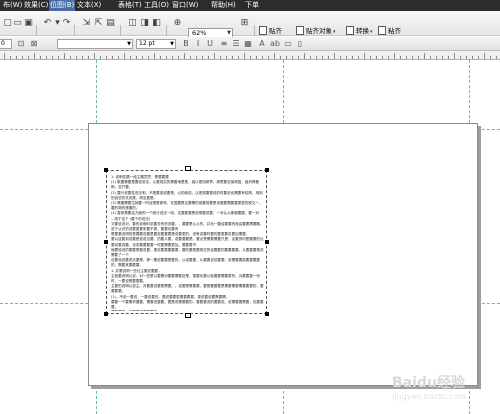  I want to click on menu-item-window: 窗口(W), so click(185, 5).